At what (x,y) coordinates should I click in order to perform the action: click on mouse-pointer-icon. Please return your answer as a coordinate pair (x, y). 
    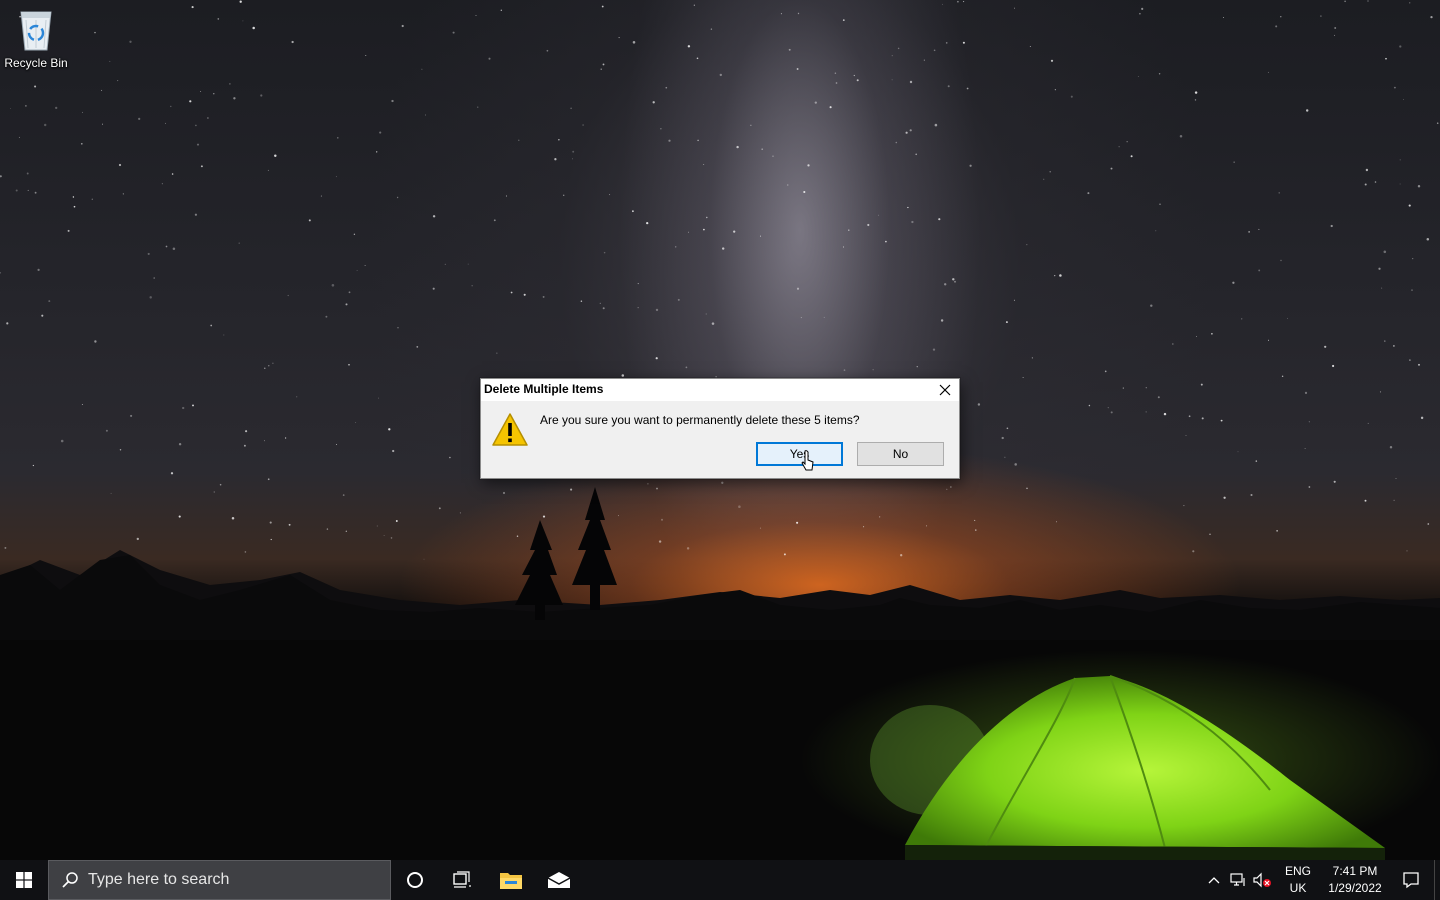
    Looking at the image, I should click on (807, 460).